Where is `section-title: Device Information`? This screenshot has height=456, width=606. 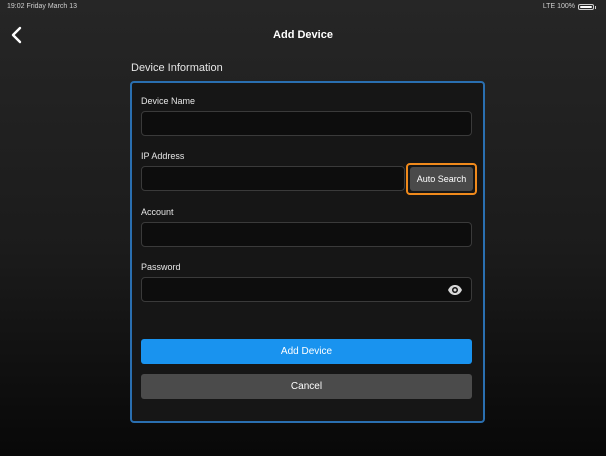
section-title: Device Information is located at coordinates (177, 68).